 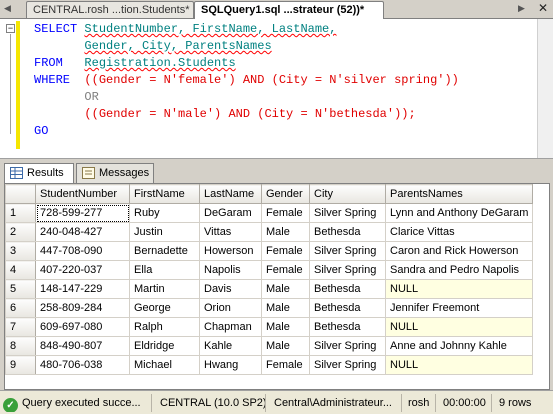 What do you see at coordinates (82, 270) in the screenshot?
I see `table-cell: 407-220-037` at bounding box center [82, 270].